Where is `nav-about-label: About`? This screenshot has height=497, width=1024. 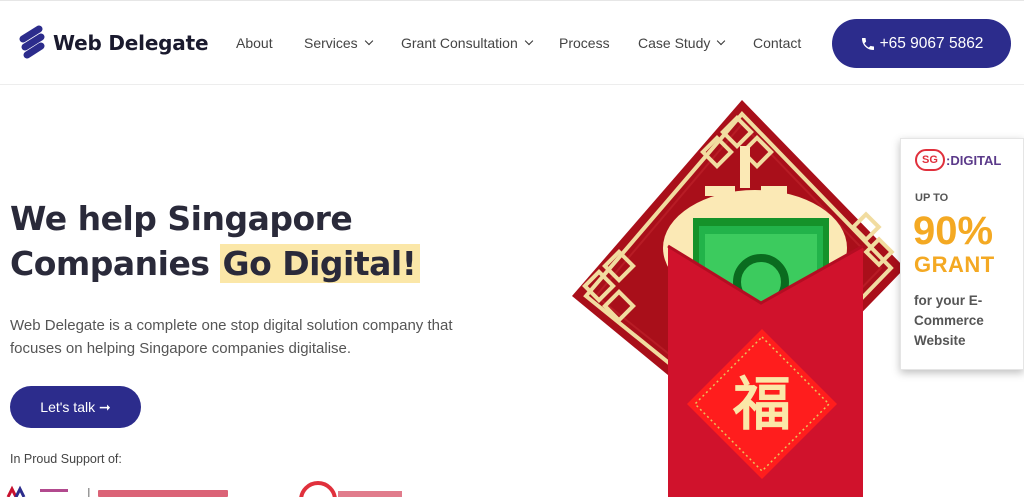
nav-about-label: About is located at coordinates (254, 43).